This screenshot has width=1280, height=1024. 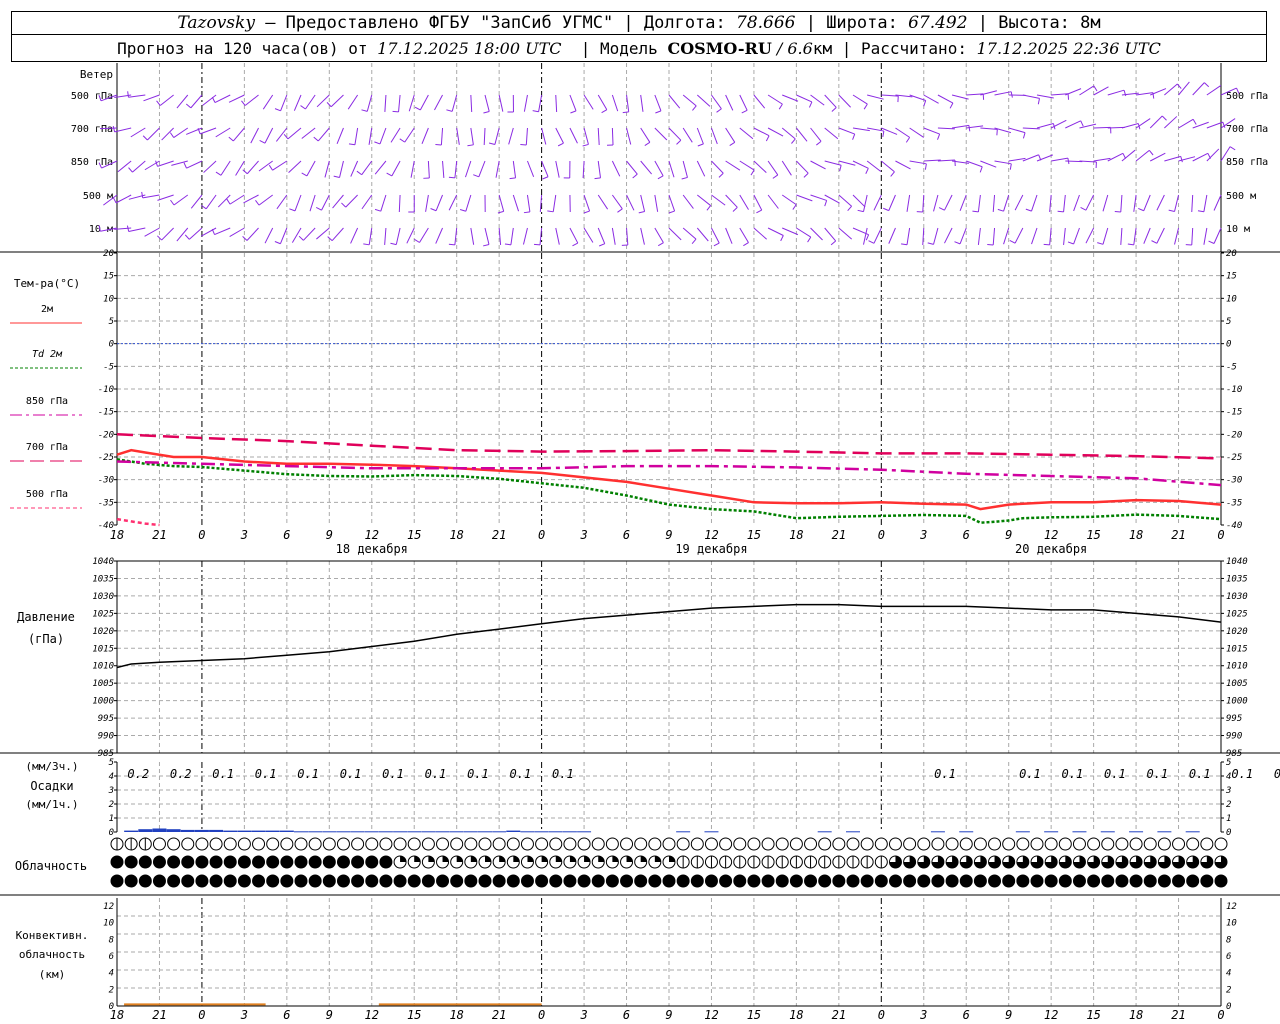 What do you see at coordinates (1238, 229) in the screenshot?
I see `wind-level-label-right: 10 м` at bounding box center [1238, 229].